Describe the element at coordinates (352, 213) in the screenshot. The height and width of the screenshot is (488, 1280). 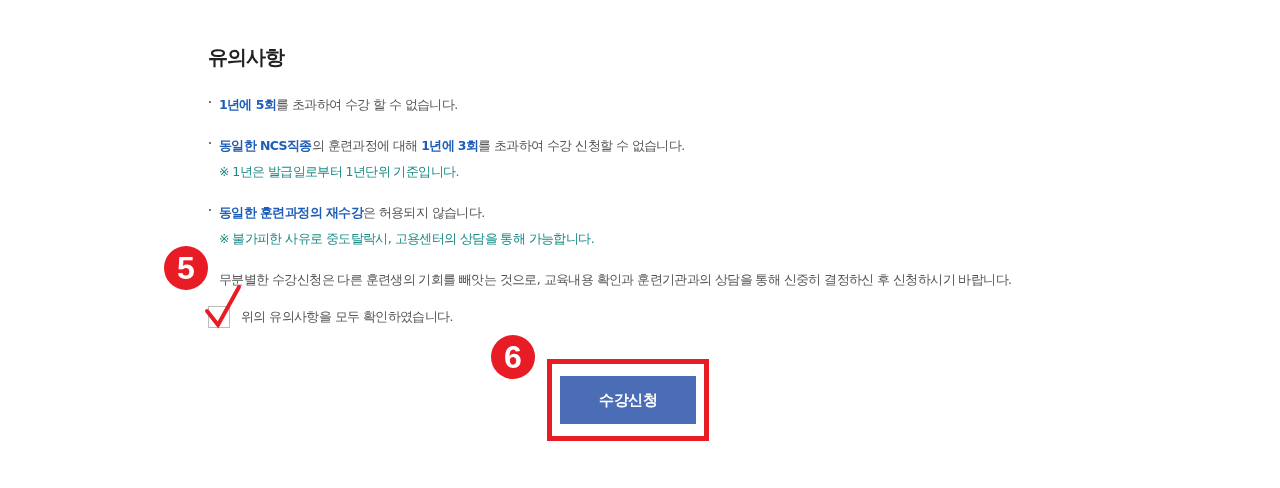
I see `notice-text: 동일한 훈련과정의 재수강은 허용되지 않습니다.` at that location.